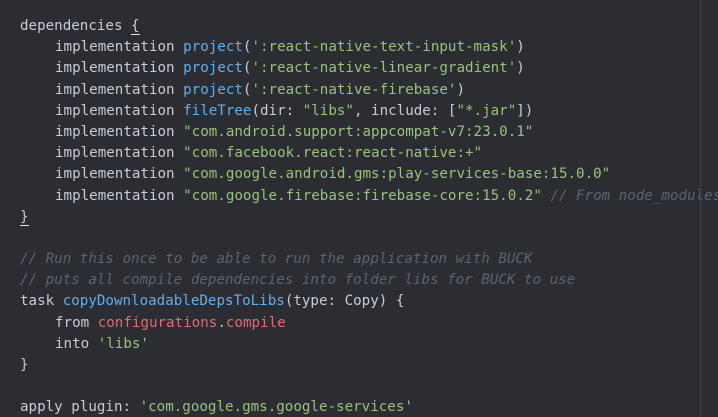  What do you see at coordinates (359, 26) in the screenshot?
I see `code-line: dependencies {` at bounding box center [359, 26].